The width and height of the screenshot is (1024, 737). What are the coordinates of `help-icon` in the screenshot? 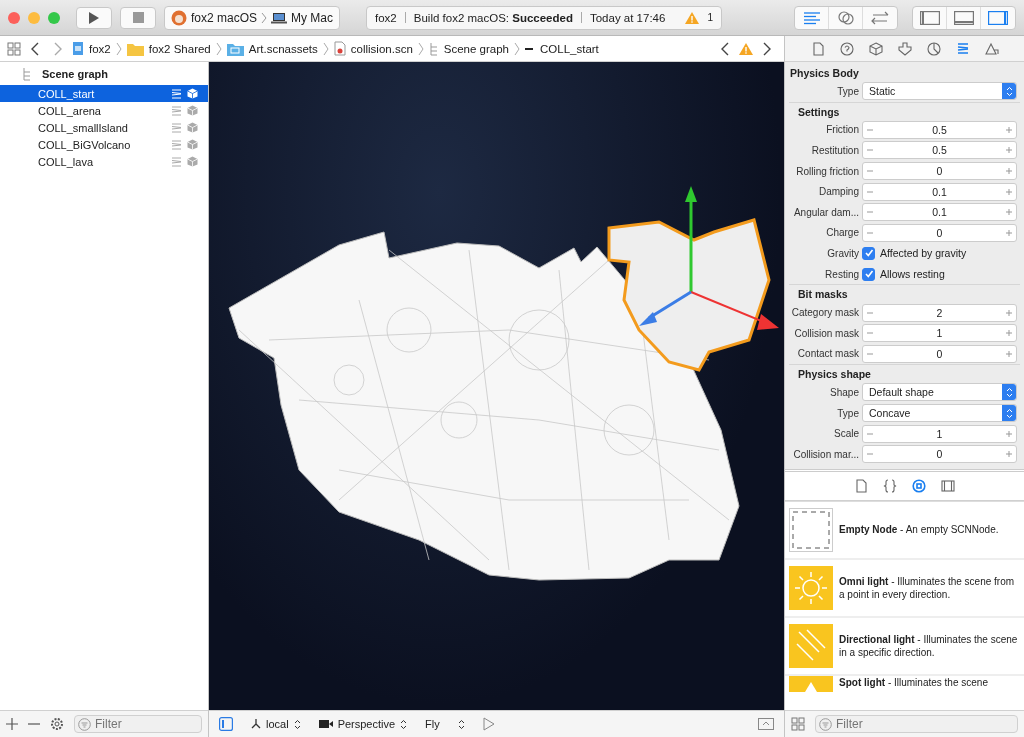 It's located at (846, 48).